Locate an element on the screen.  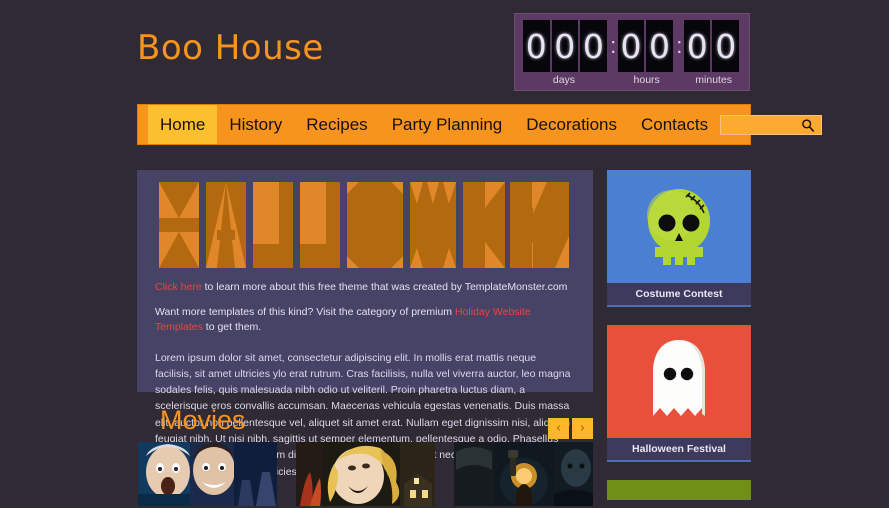
search-icon is located at coordinates (808, 125).